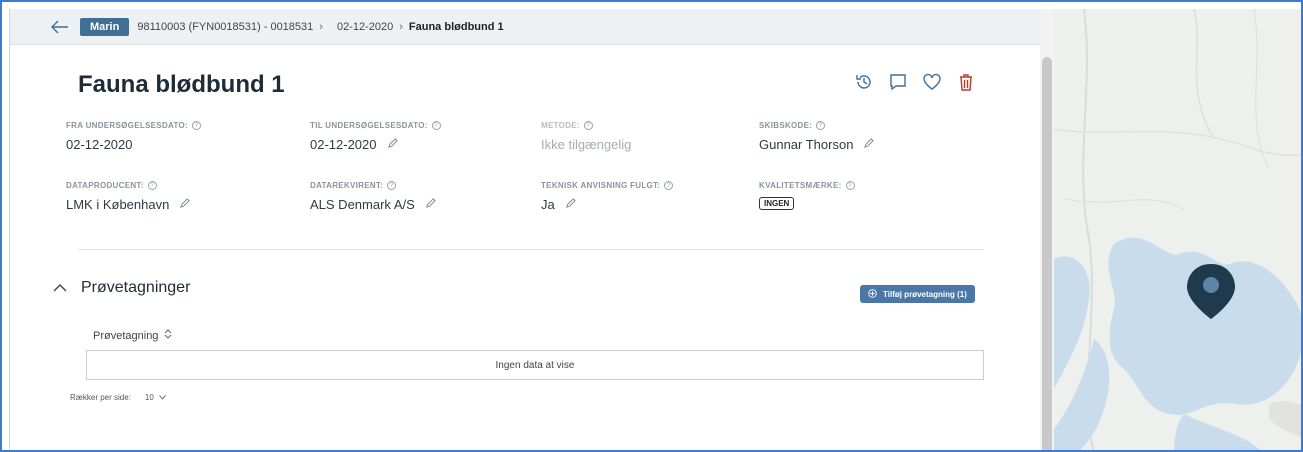 The image size is (1303, 452). Describe the element at coordinates (925, 294) in the screenshot. I see `add-sampling-label: Tilføj prøvetagning (1)` at that location.